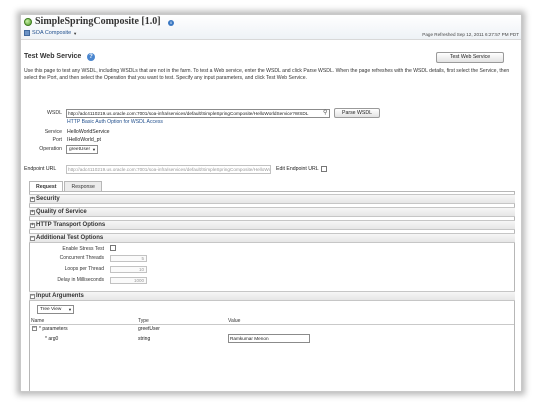 The height and width of the screenshot is (414, 540). I want to click on stress-test-label: Enable Stress Test, so click(83, 249).